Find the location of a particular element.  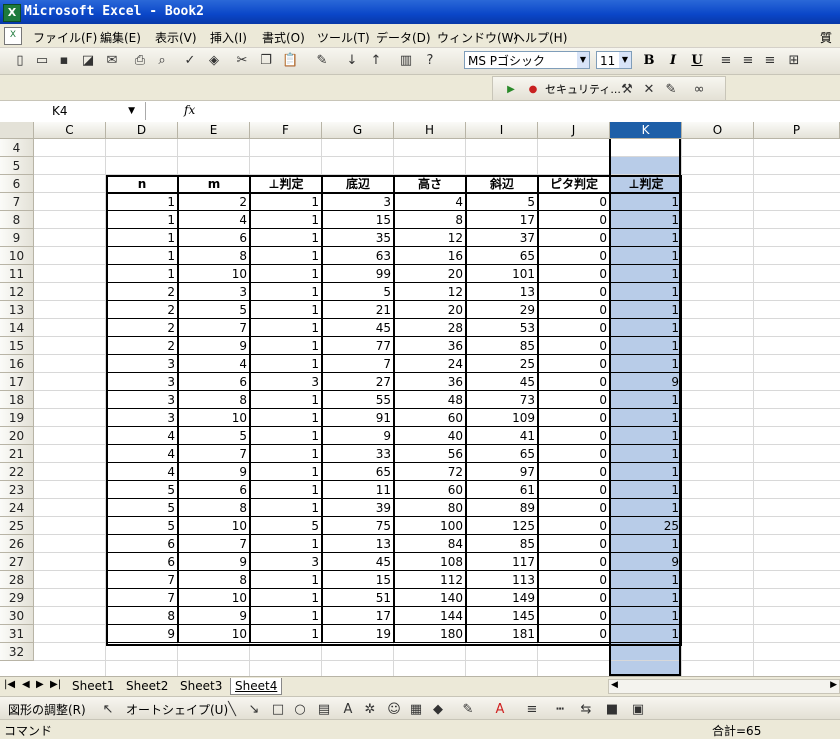

row-header-22: 22 is located at coordinates (17, 472).